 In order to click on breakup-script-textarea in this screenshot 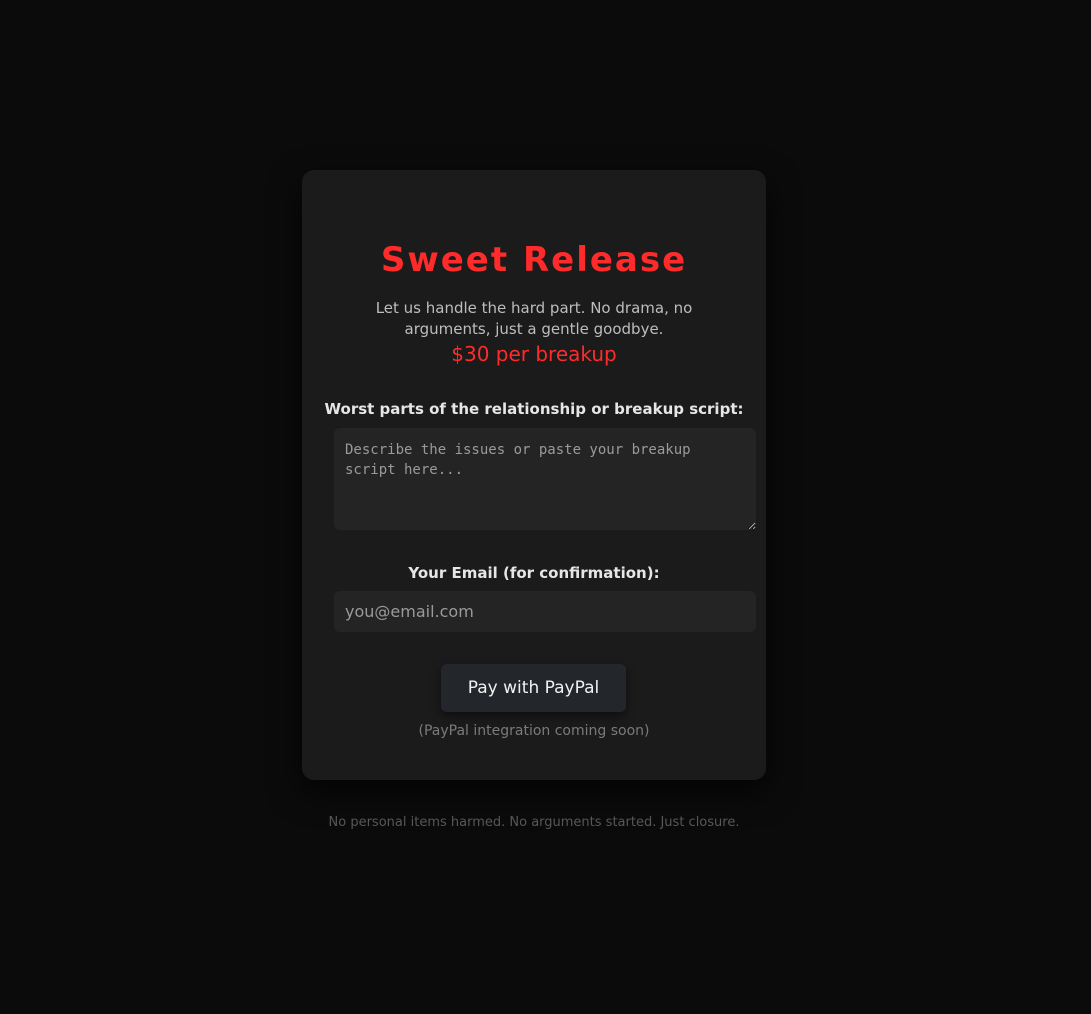, I will do `click(545, 479)`.